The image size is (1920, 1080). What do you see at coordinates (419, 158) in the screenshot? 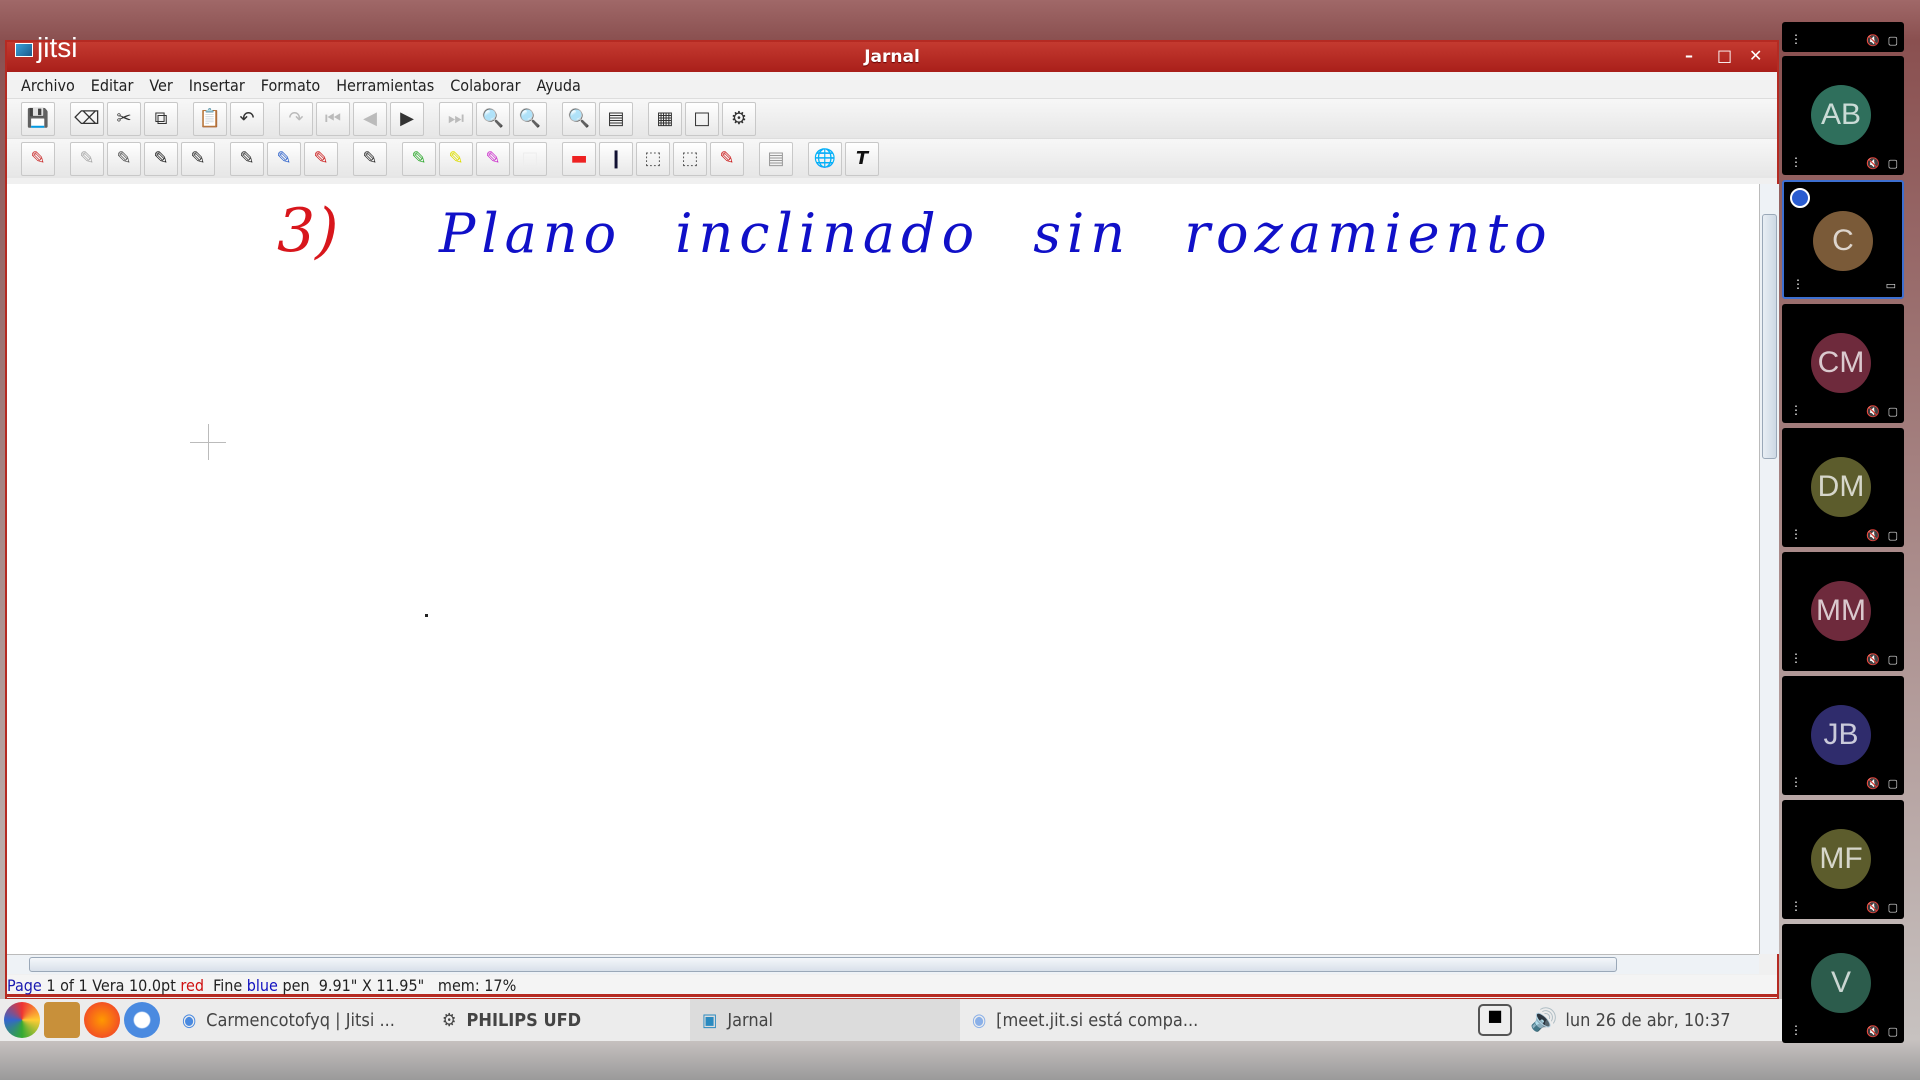
I see `highlighter-green-button: ✎` at bounding box center [419, 158].